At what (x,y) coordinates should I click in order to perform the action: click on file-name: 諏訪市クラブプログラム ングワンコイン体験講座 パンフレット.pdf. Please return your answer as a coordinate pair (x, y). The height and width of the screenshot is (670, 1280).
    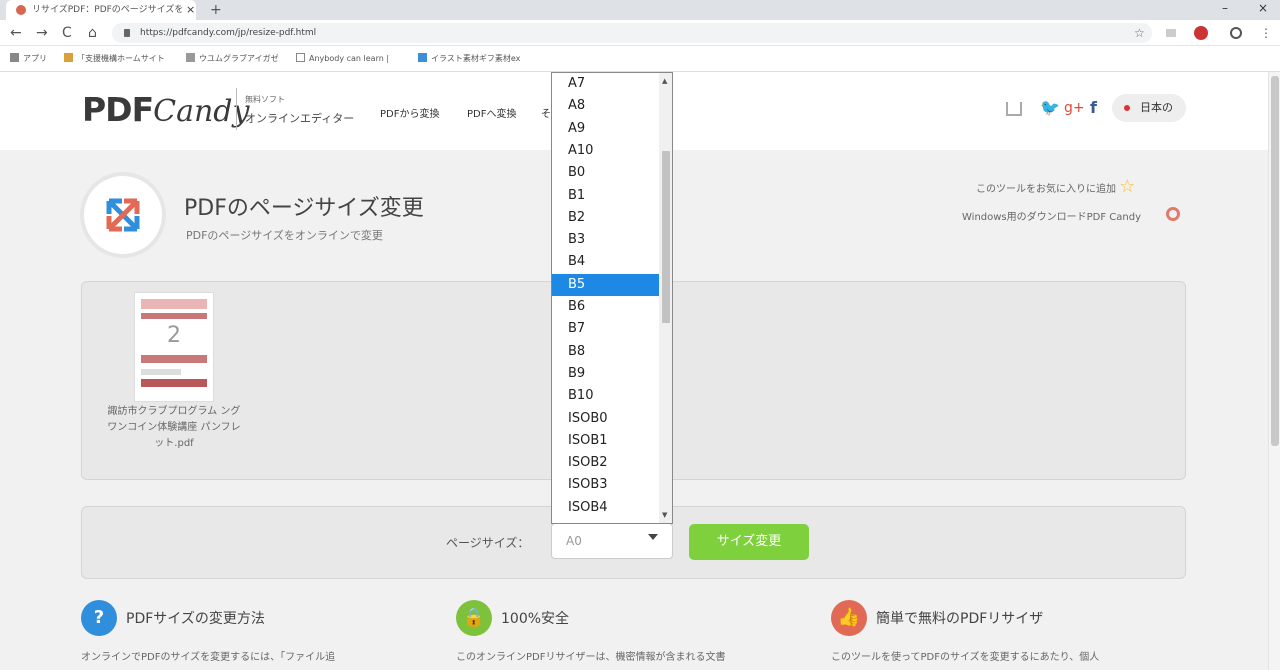
    Looking at the image, I should click on (174, 427).